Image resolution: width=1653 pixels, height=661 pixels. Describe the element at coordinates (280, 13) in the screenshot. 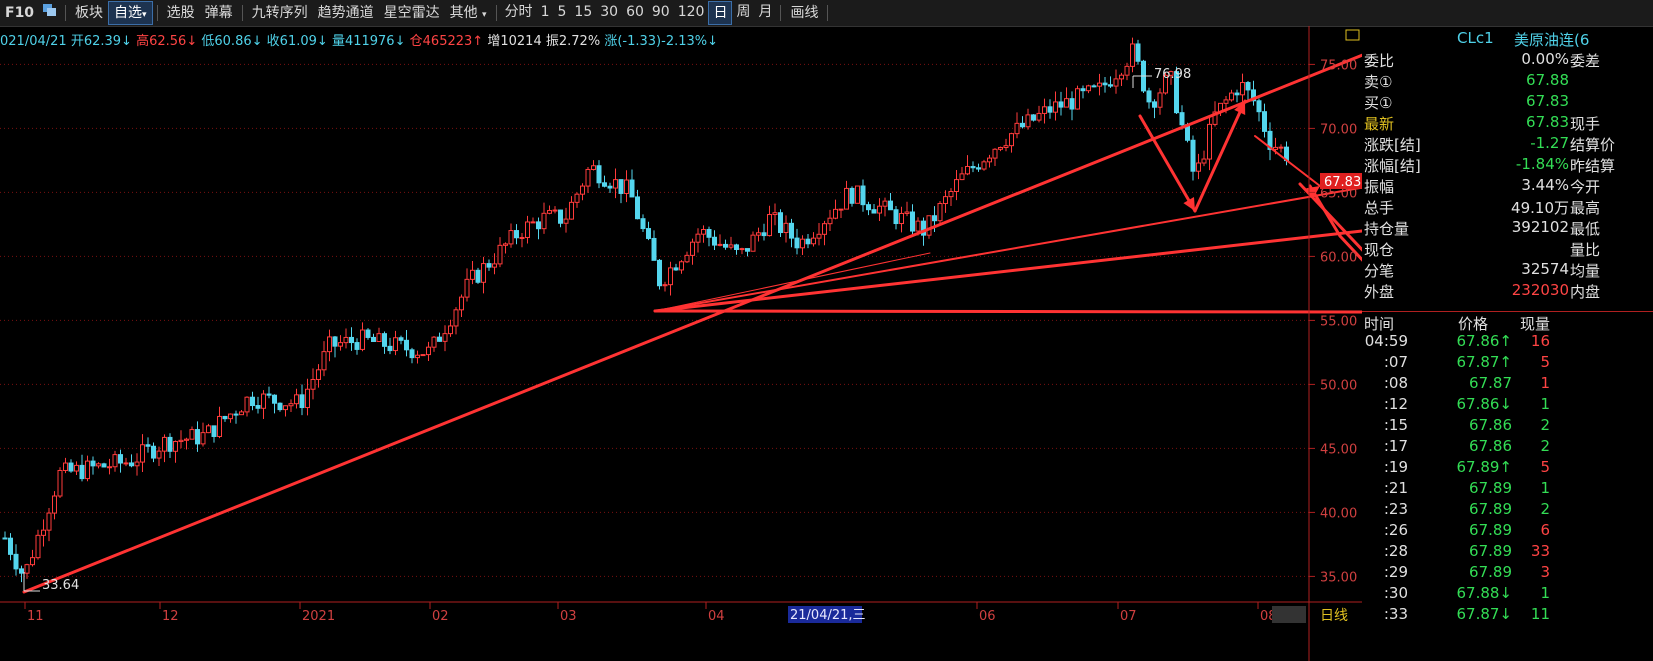

I see `toolbar-item-jiuzhuan: 九转序列` at that location.